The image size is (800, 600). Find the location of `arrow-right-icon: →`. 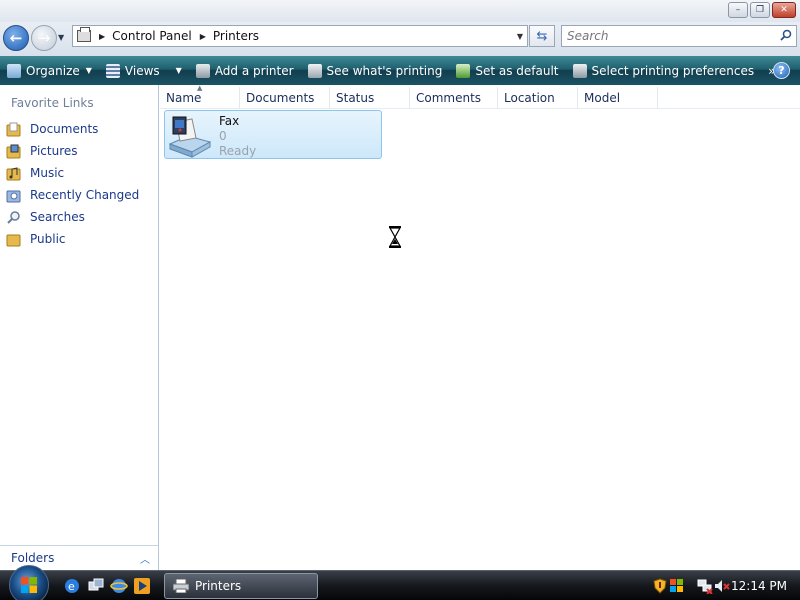

arrow-right-icon: → is located at coordinates (44, 38).